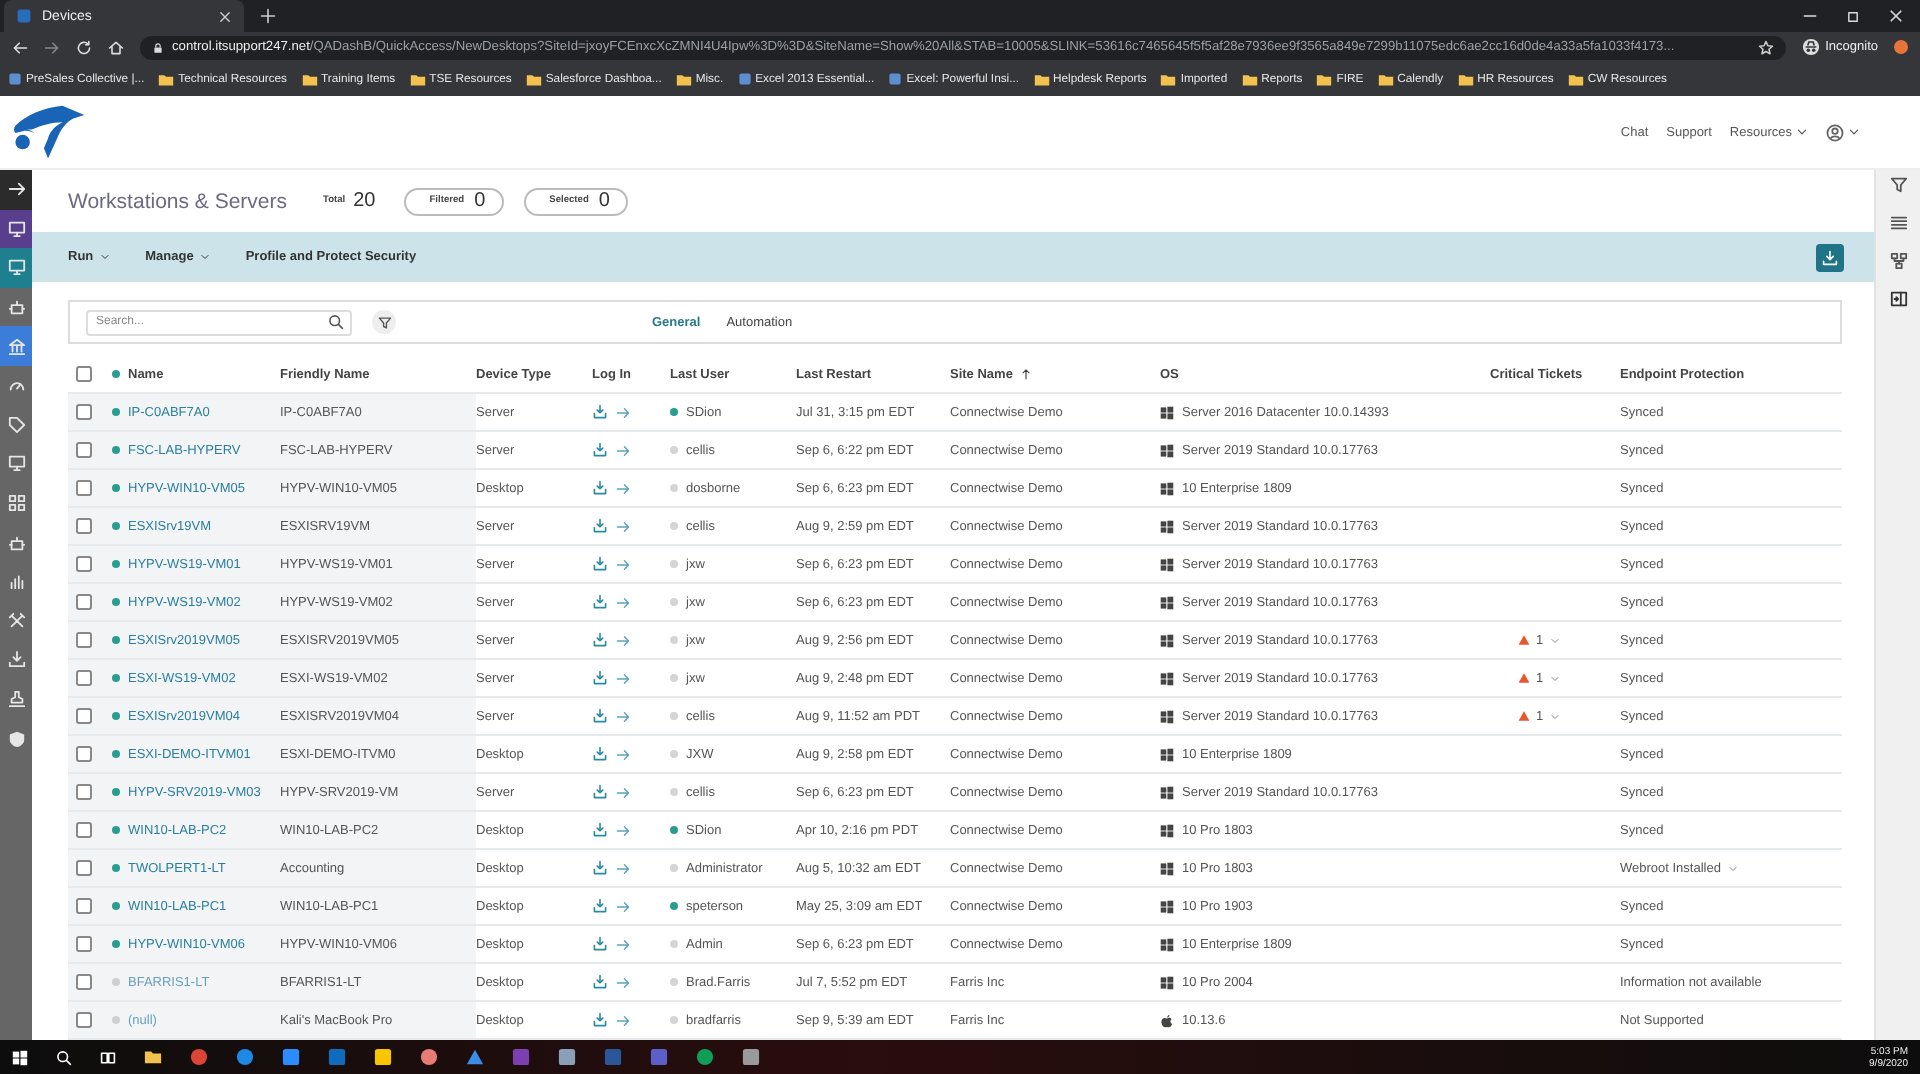 The width and height of the screenshot is (1920, 1074). I want to click on sort-arrow-icon, so click(1026, 374).